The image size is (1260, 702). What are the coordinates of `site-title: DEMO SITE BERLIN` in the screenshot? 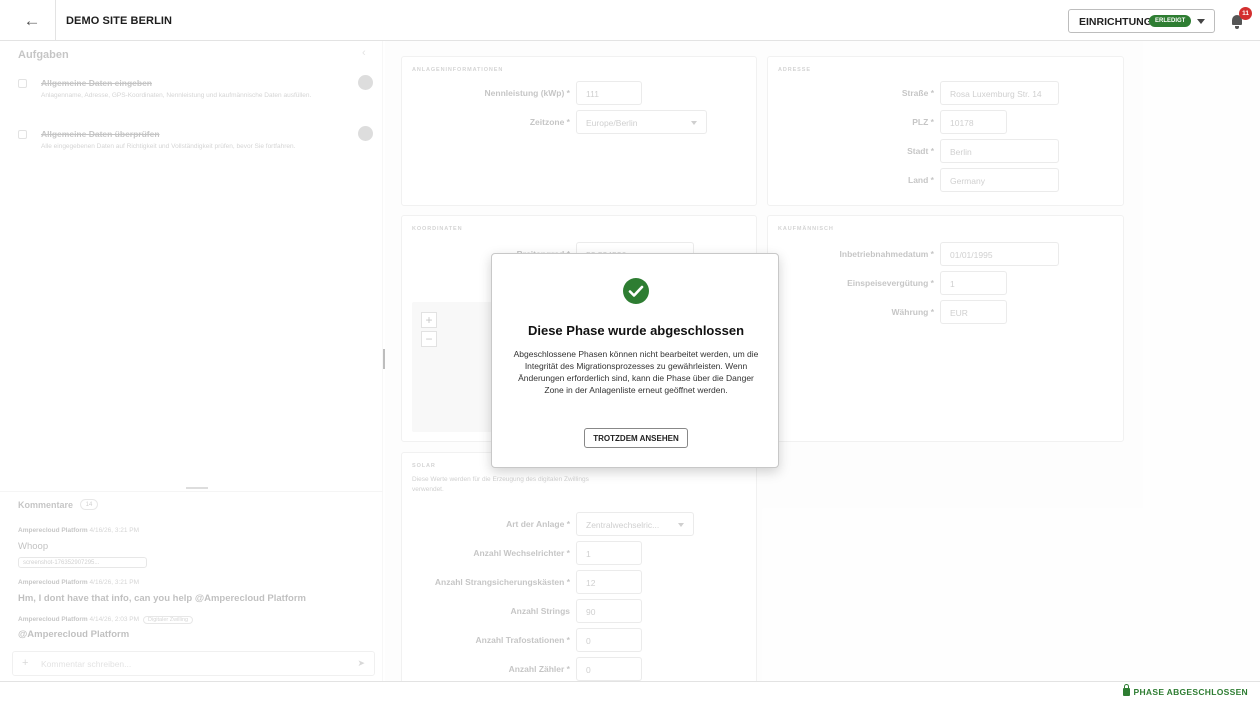 It's located at (119, 21).